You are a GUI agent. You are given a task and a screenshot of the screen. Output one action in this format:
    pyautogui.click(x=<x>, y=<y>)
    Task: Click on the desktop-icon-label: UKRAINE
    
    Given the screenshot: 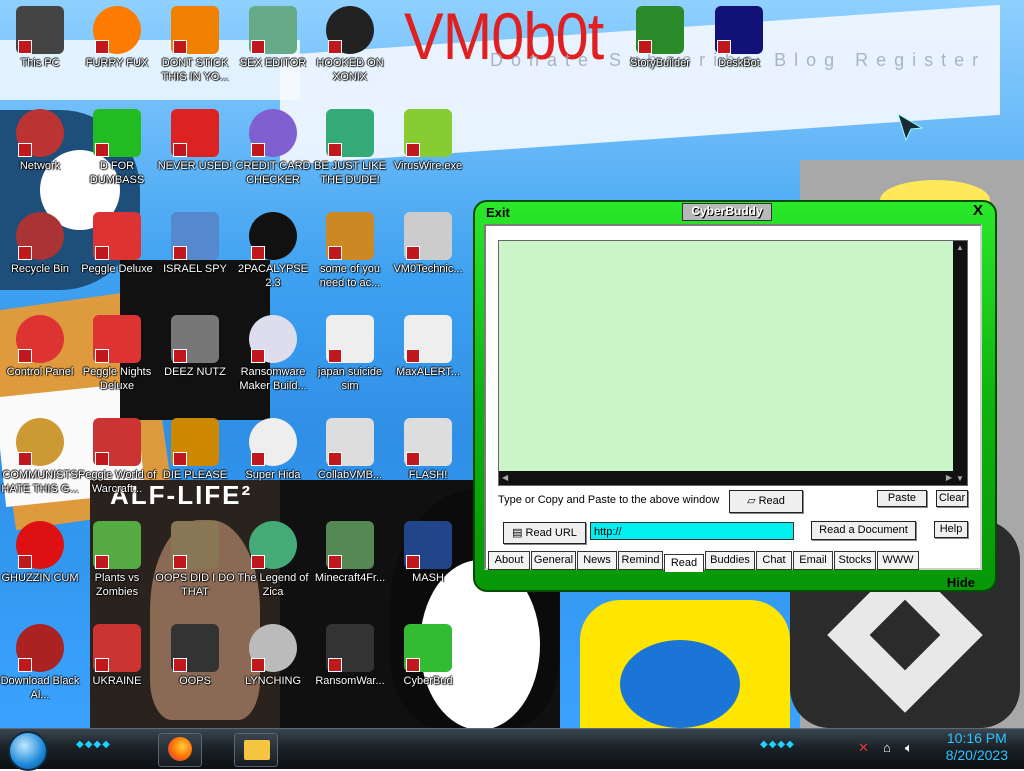 What is the action you would take?
    pyautogui.click(x=117, y=681)
    